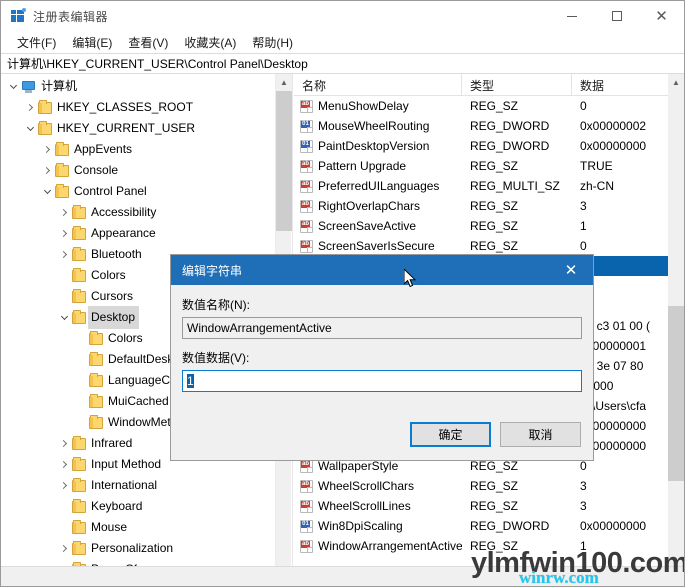  I want to click on tree-node-label: MuiCached, so click(138, 401).